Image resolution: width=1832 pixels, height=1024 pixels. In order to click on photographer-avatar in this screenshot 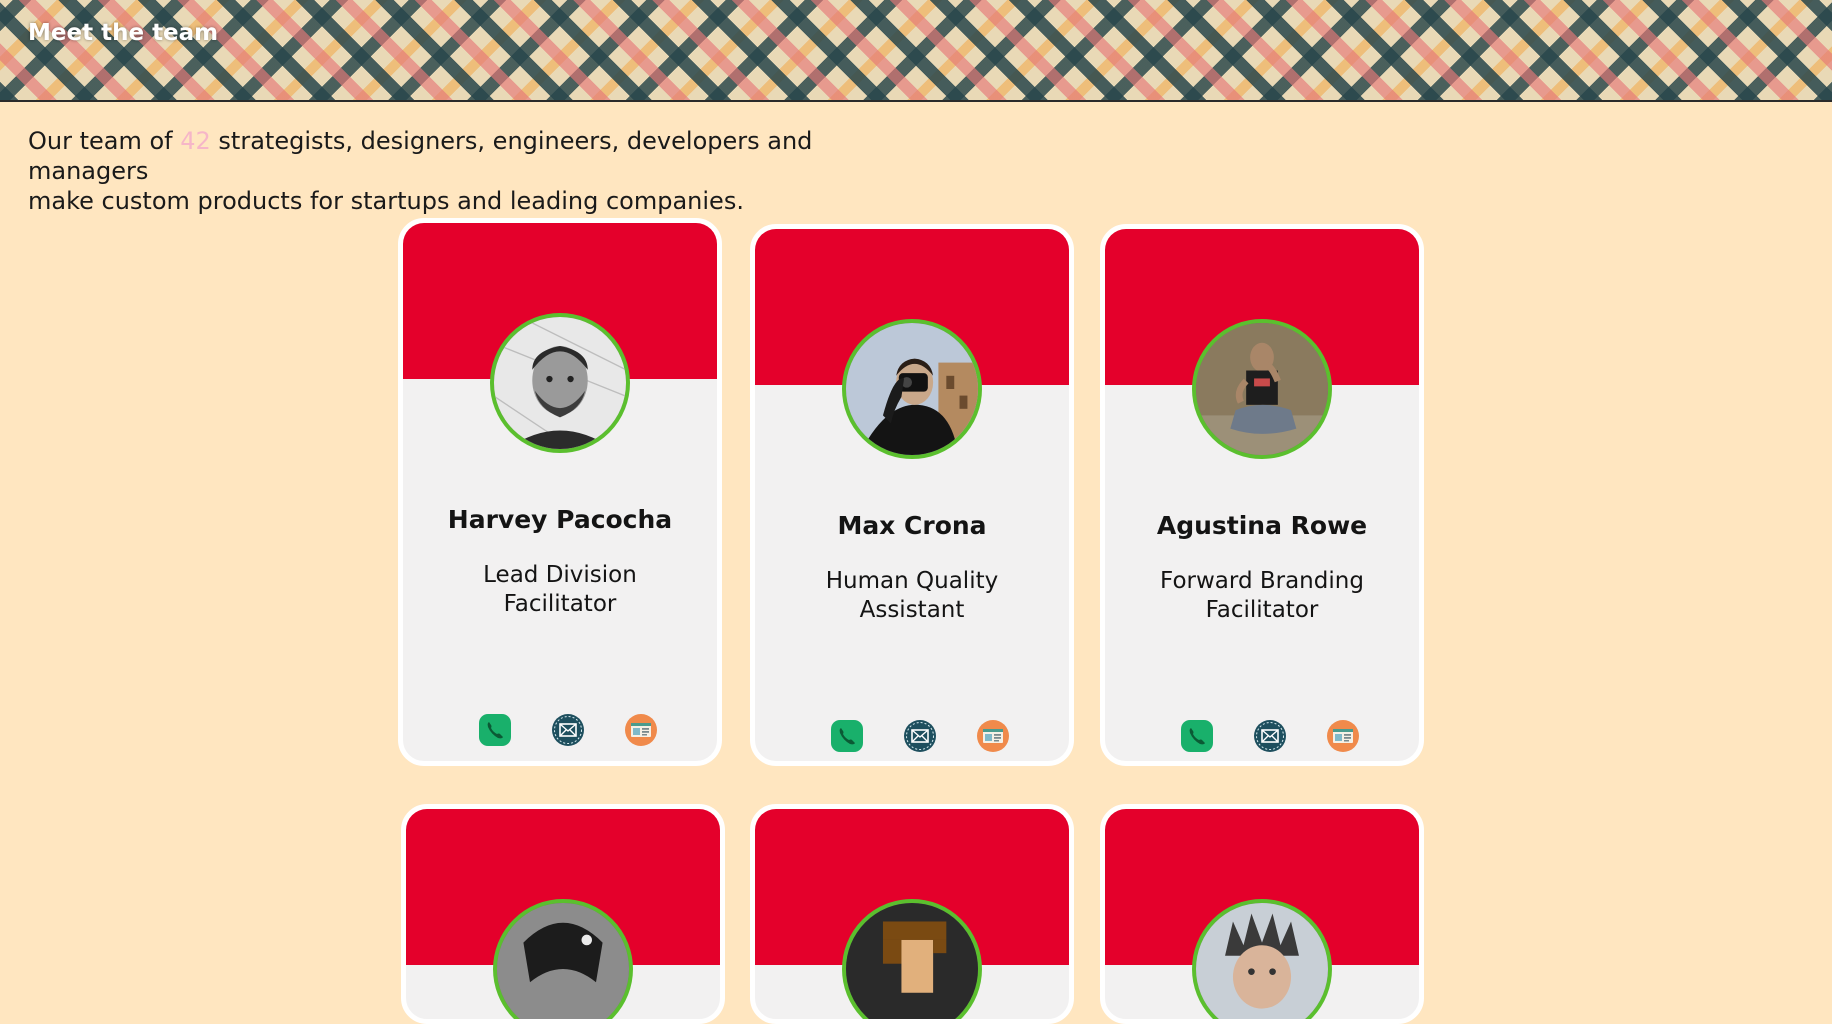, I will do `click(912, 389)`.